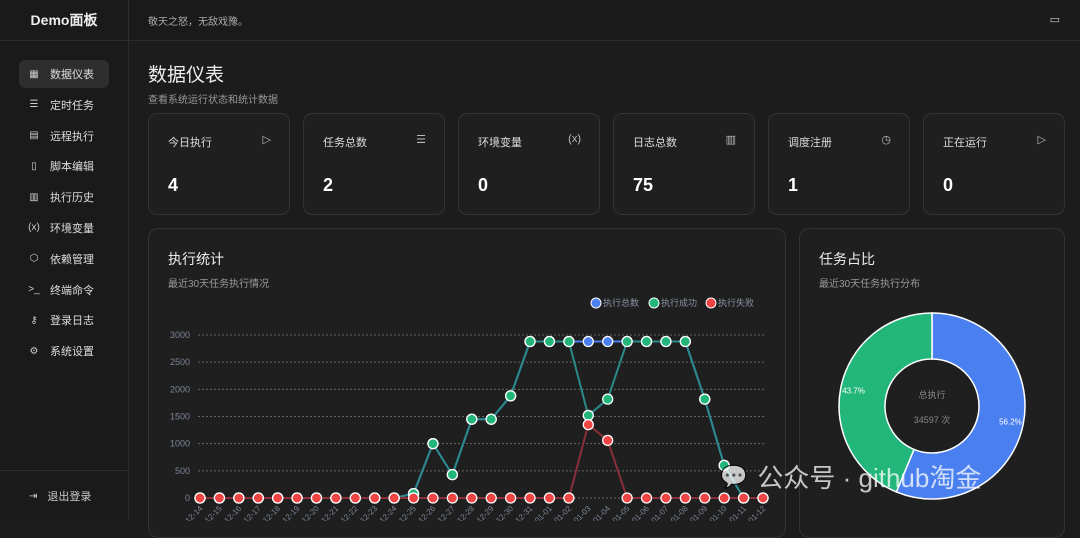 The height and width of the screenshot is (538, 1080). I want to click on stat-card: 今日执行 ▷ 4, so click(219, 164).